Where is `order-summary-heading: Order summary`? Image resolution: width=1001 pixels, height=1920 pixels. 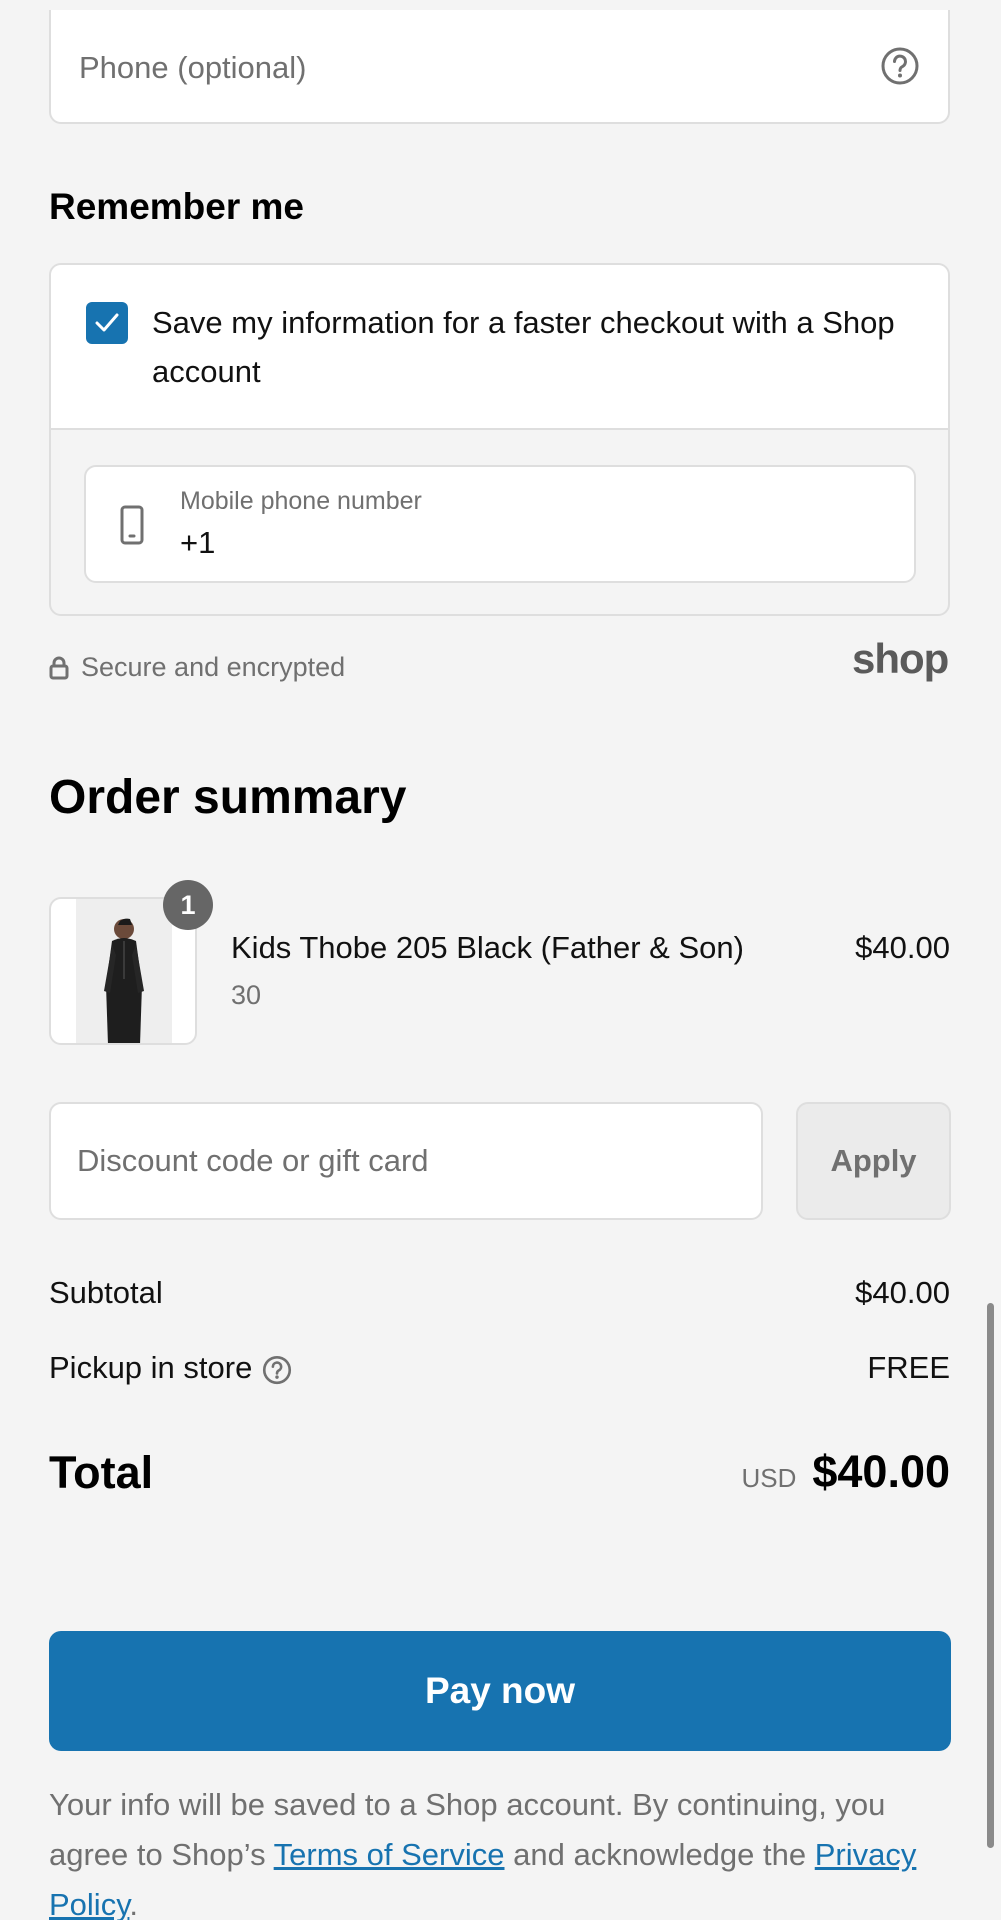 order-summary-heading: Order summary is located at coordinates (228, 797).